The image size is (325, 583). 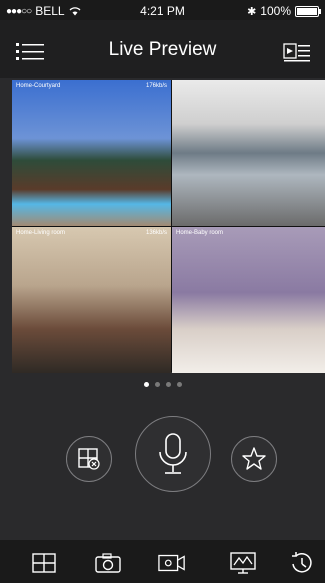 I want to click on camera-icon, so click(x=108, y=563).